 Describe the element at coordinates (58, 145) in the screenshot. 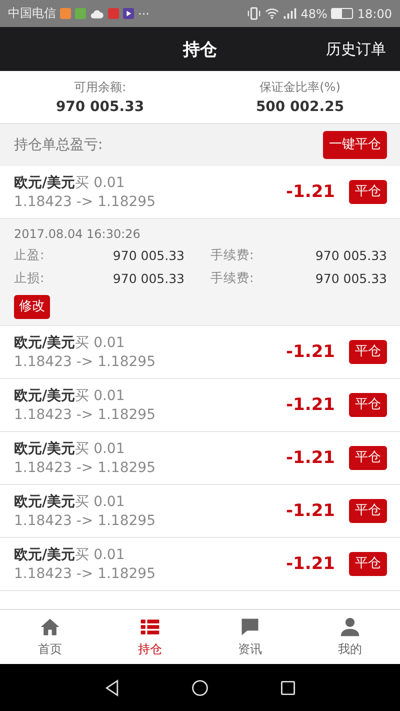

I see `total-profit-label: 持仓单总盈亏:` at that location.